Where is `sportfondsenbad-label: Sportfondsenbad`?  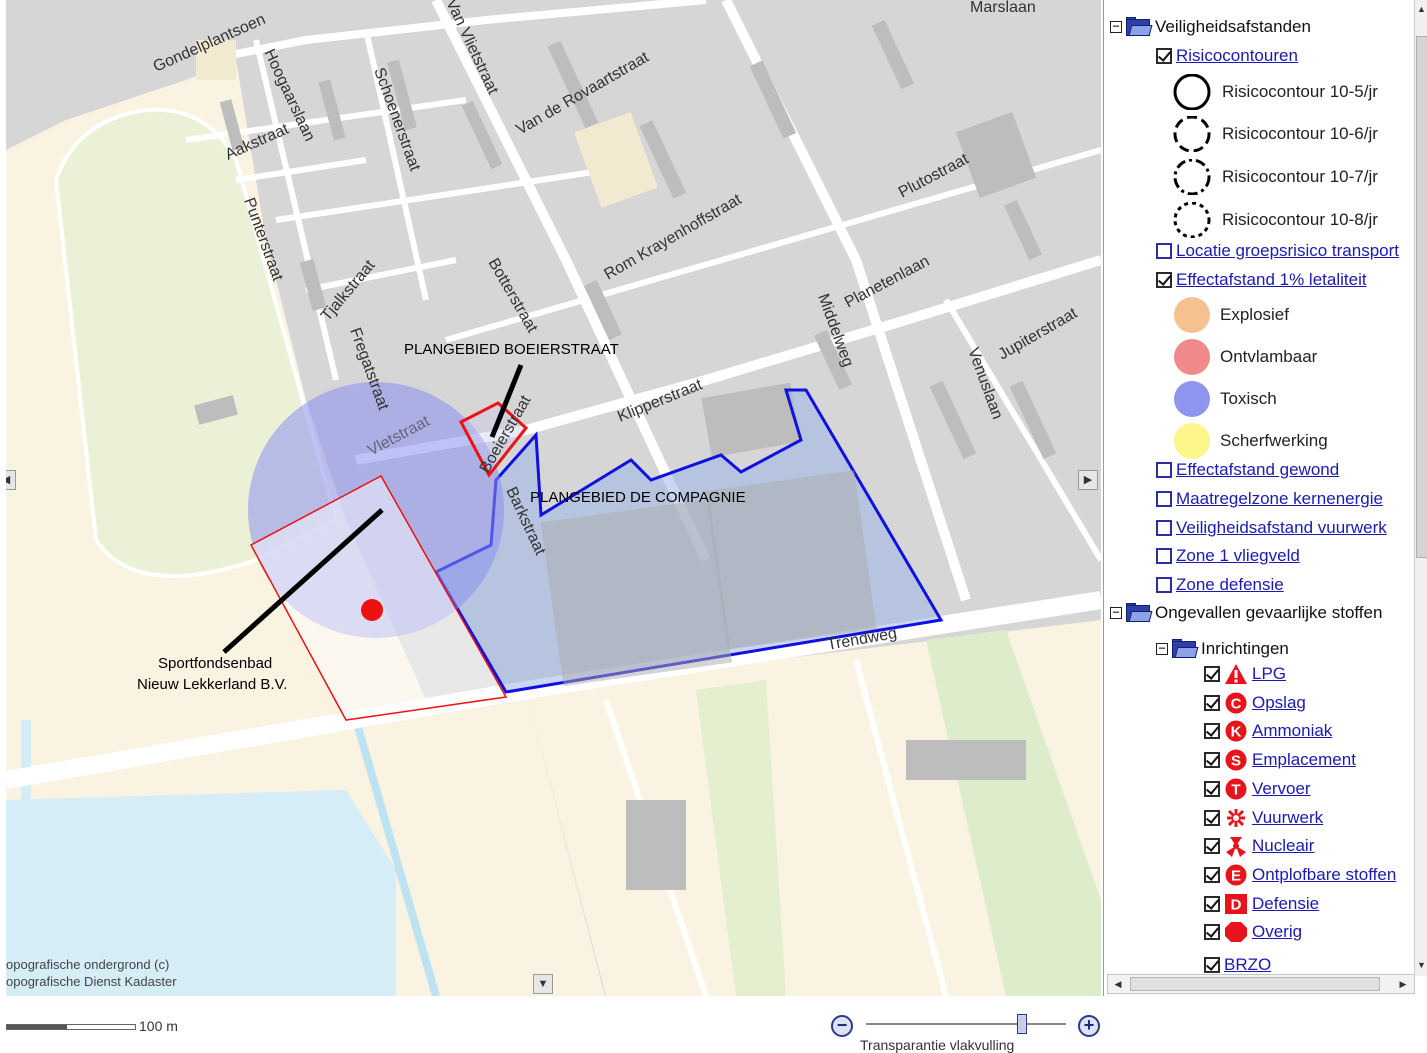 sportfondsenbad-label: Sportfondsenbad is located at coordinates (215, 663).